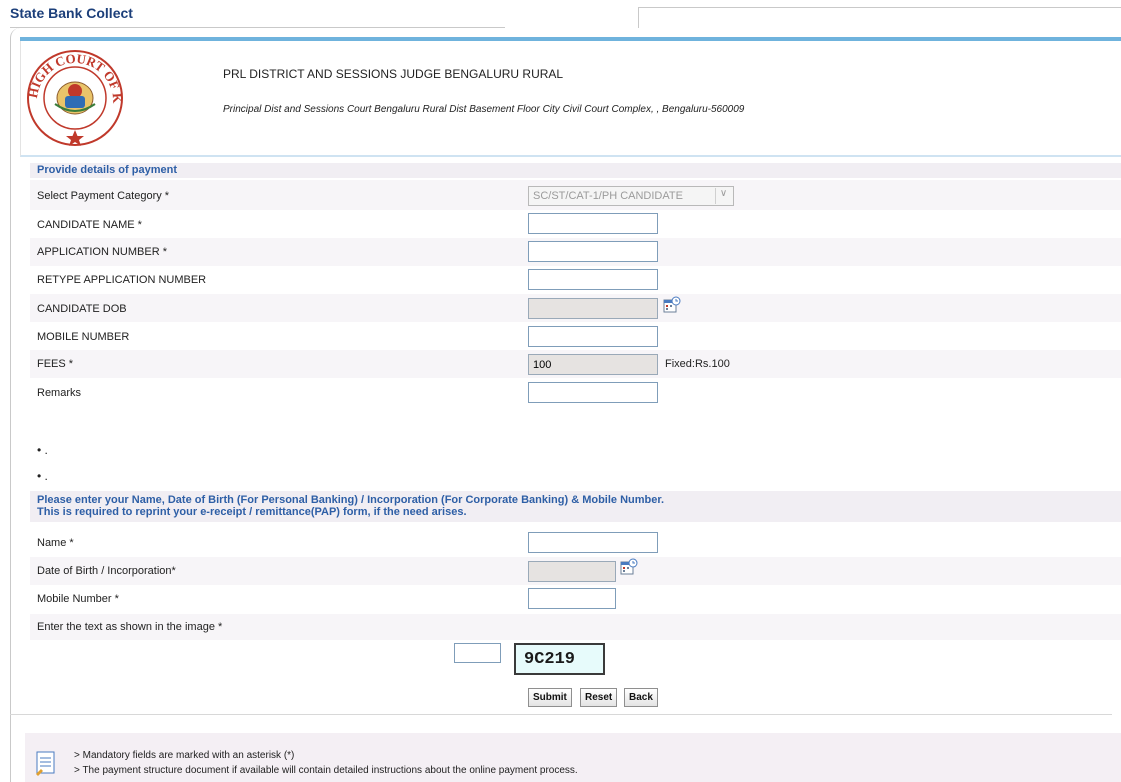 The image size is (1121, 782). I want to click on captcha-image: 9C219, so click(559, 659).